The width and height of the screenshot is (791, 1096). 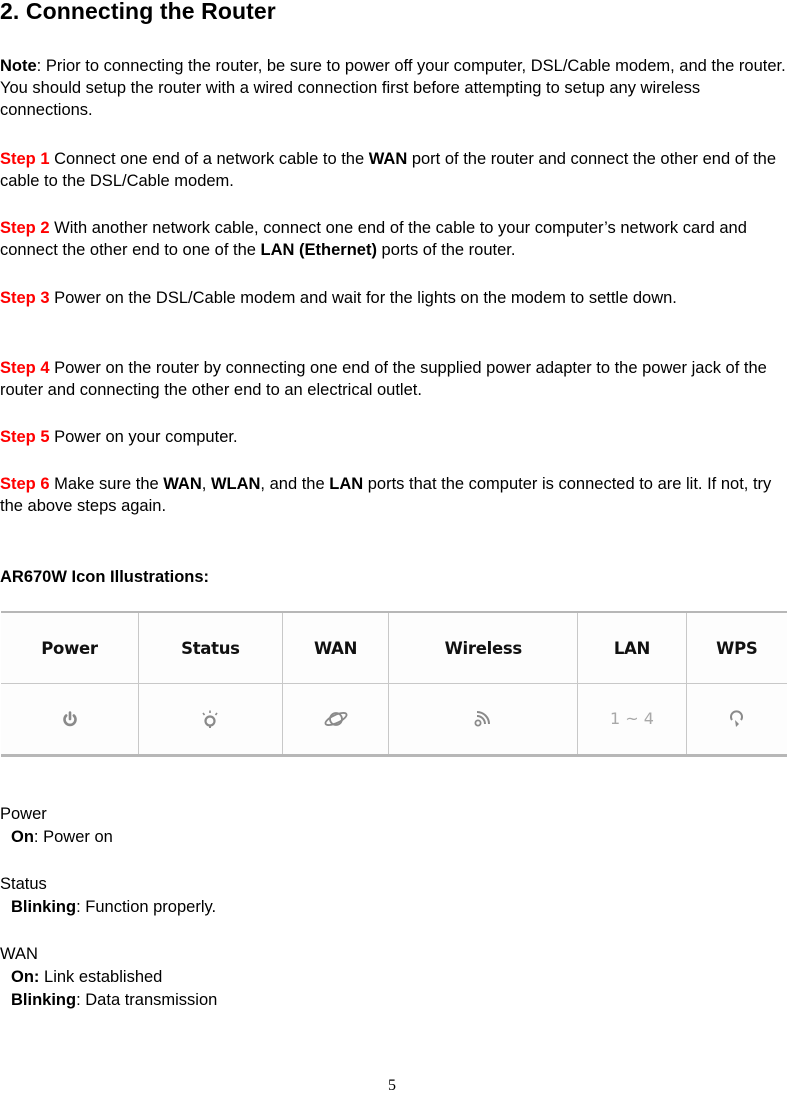 I want to click on emphasis-term: LAN, so click(x=346, y=484).